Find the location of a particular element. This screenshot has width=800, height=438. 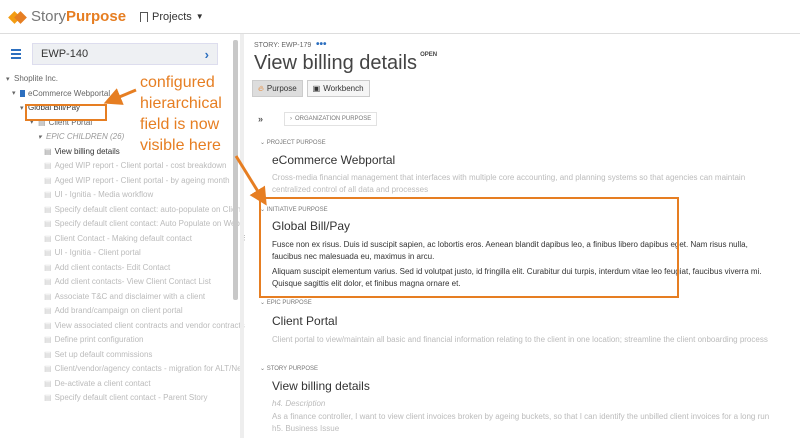

tree-item-label: View billing details is located at coordinates (87, 151).